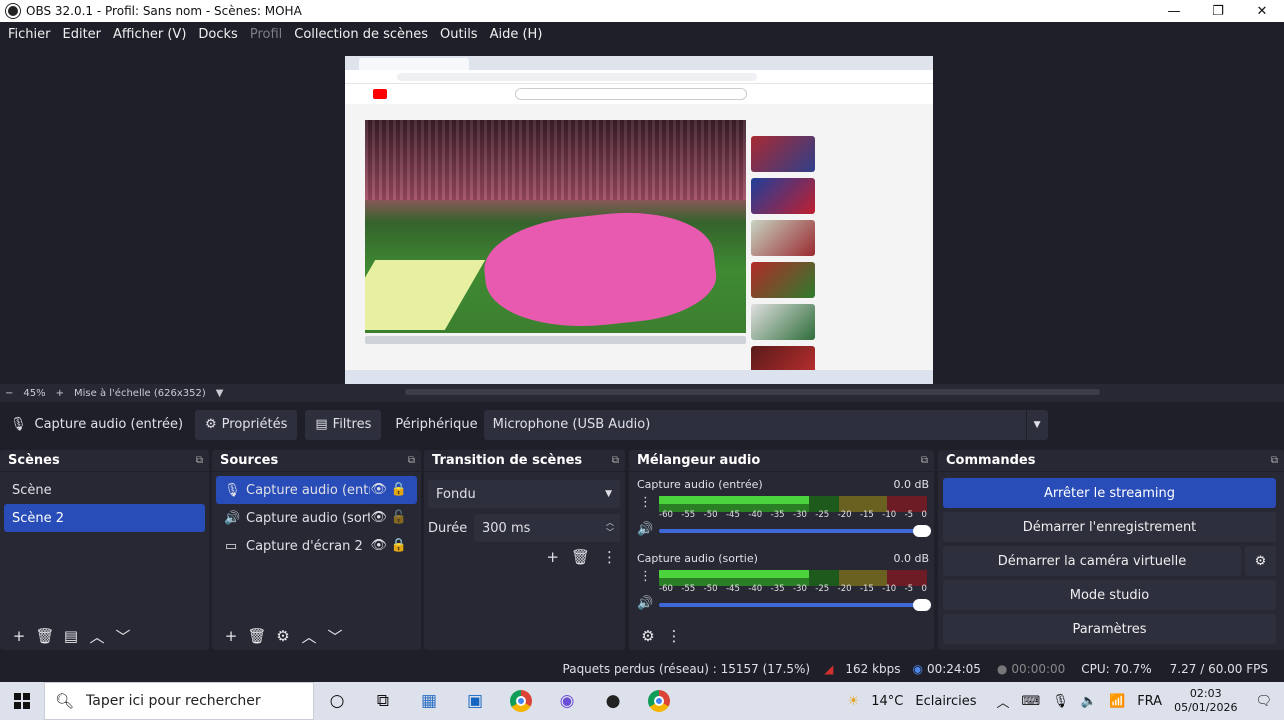  Describe the element at coordinates (571, 424) in the screenshot. I see `device-value: Microphone (USB Audio)` at that location.